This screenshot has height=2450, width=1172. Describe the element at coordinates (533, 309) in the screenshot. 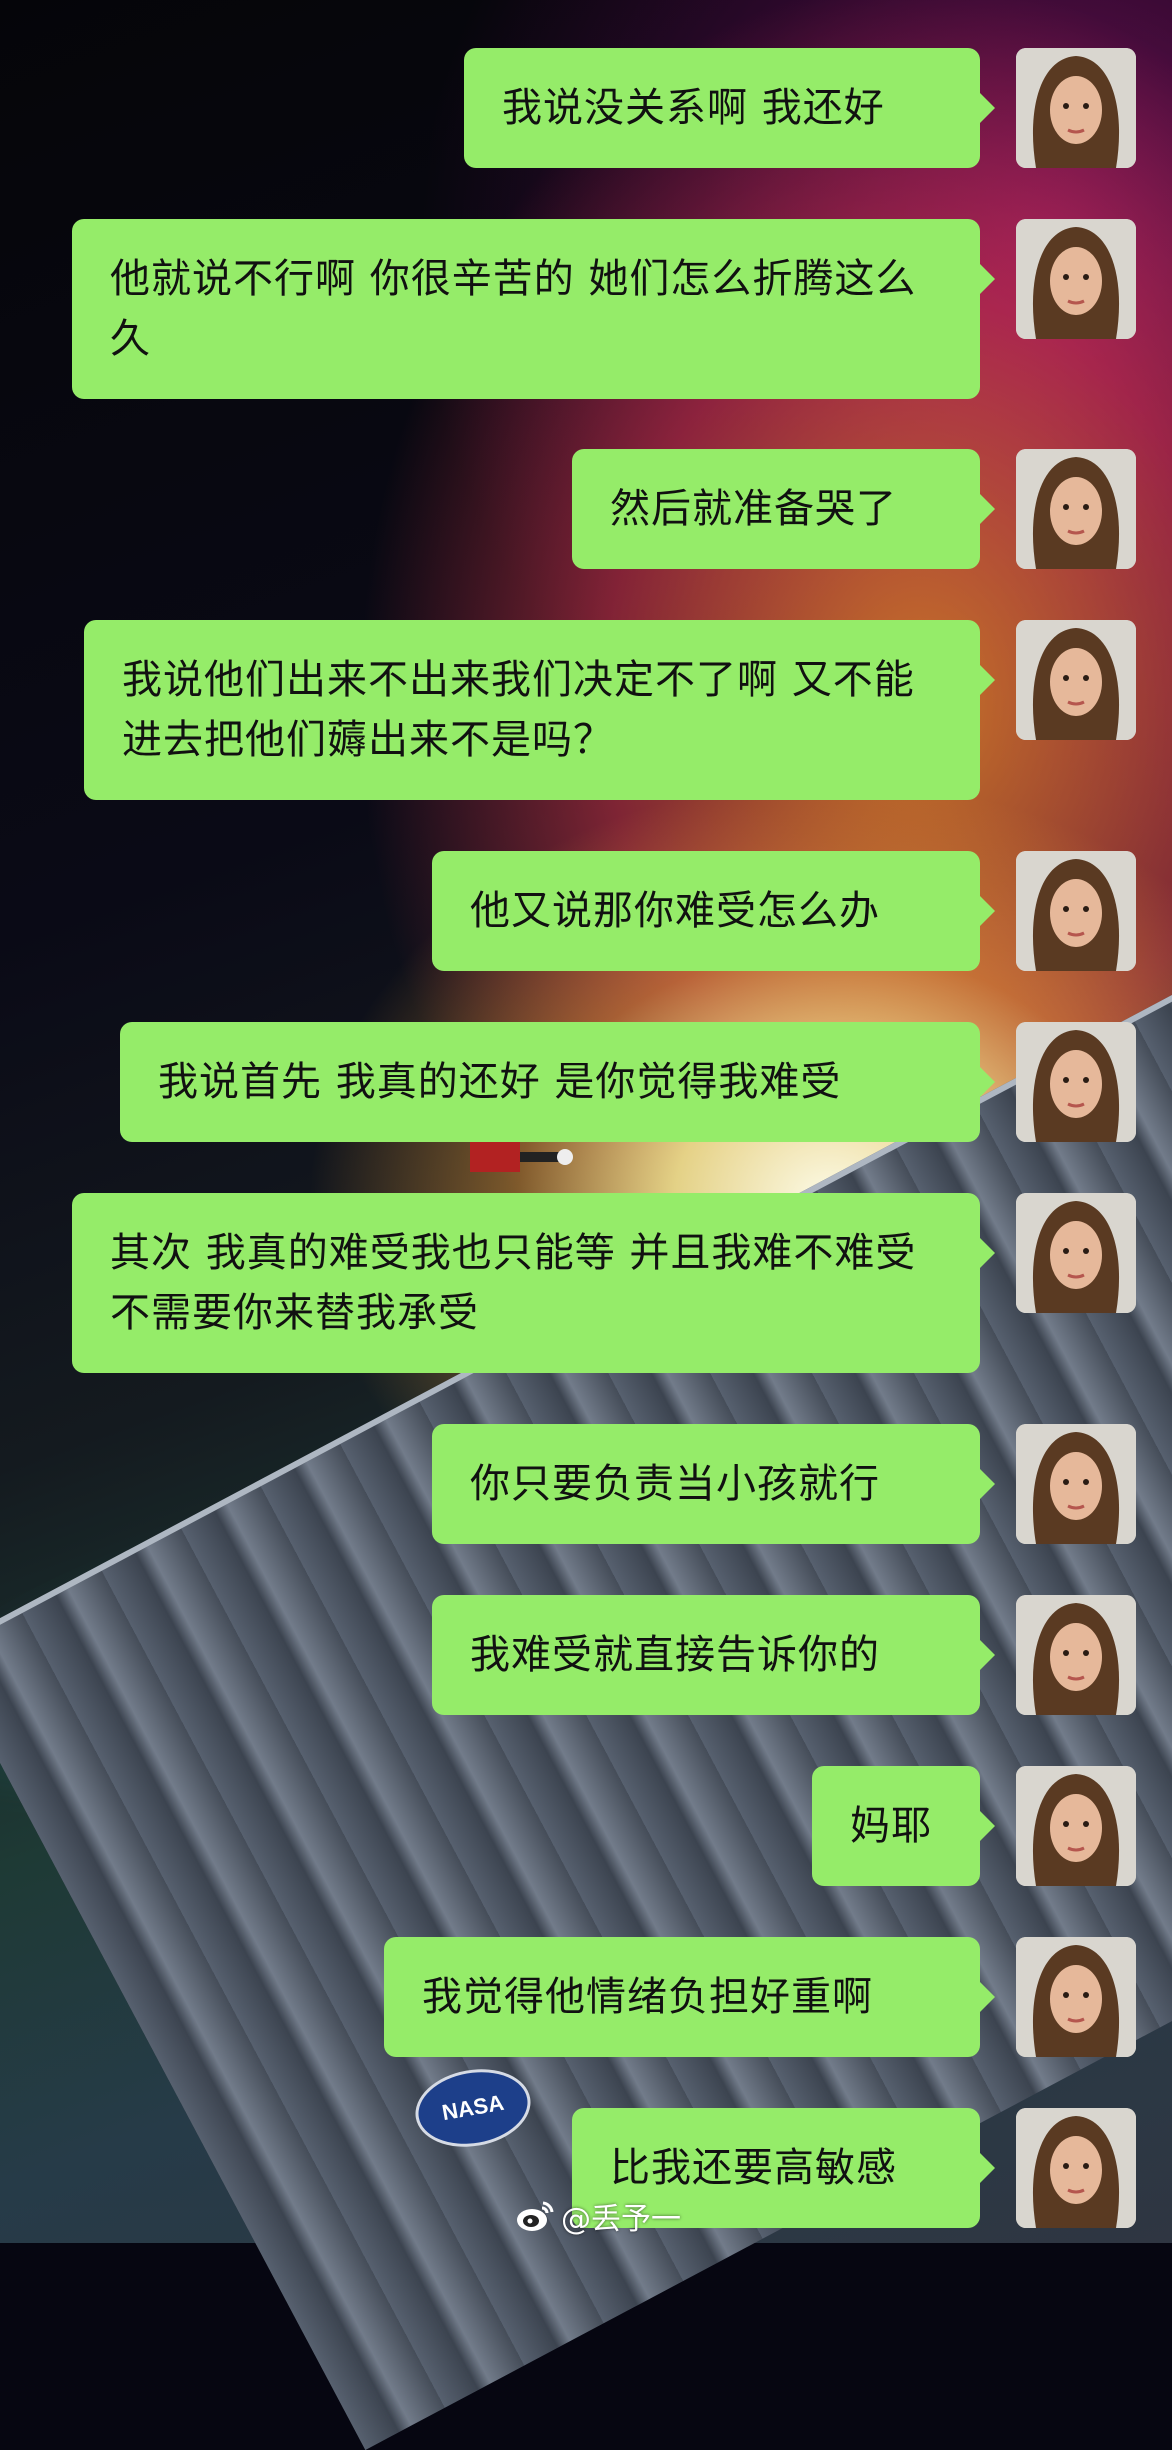

I see `message-bubble: 他就说不行啊 你很辛苦的 她们怎么折腾这么久` at that location.